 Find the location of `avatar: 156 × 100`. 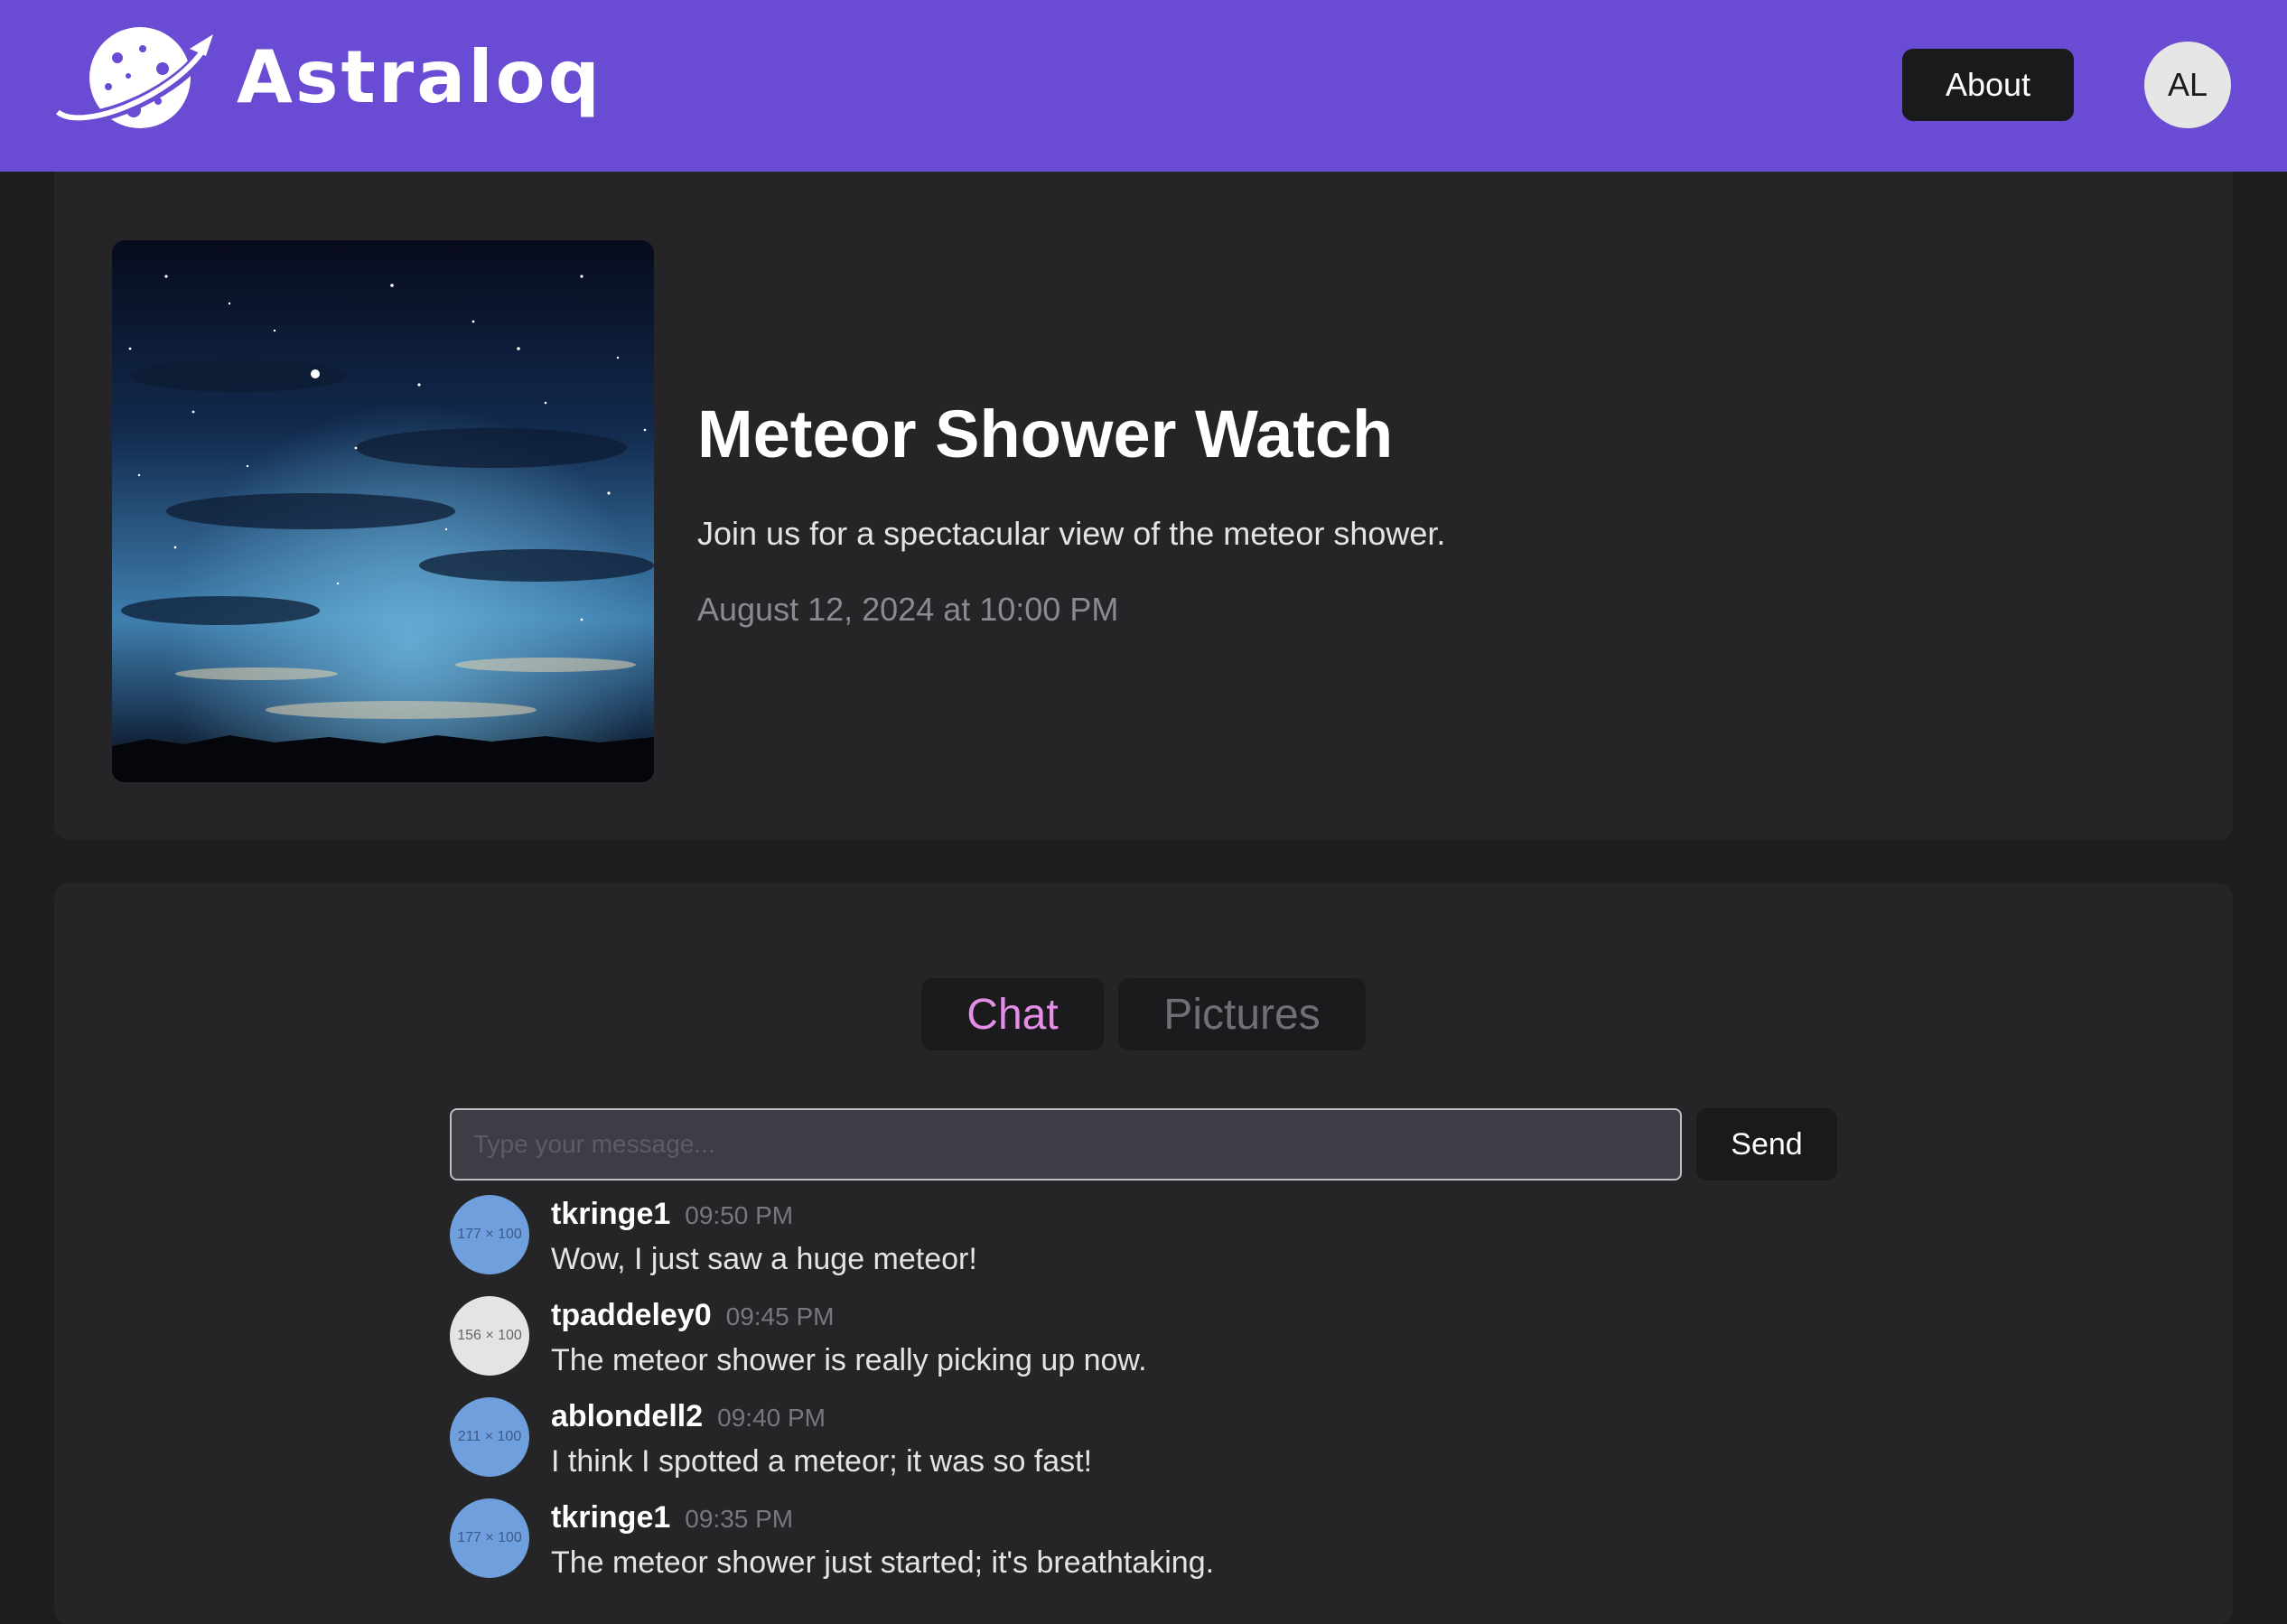

avatar: 156 × 100 is located at coordinates (489, 1336).